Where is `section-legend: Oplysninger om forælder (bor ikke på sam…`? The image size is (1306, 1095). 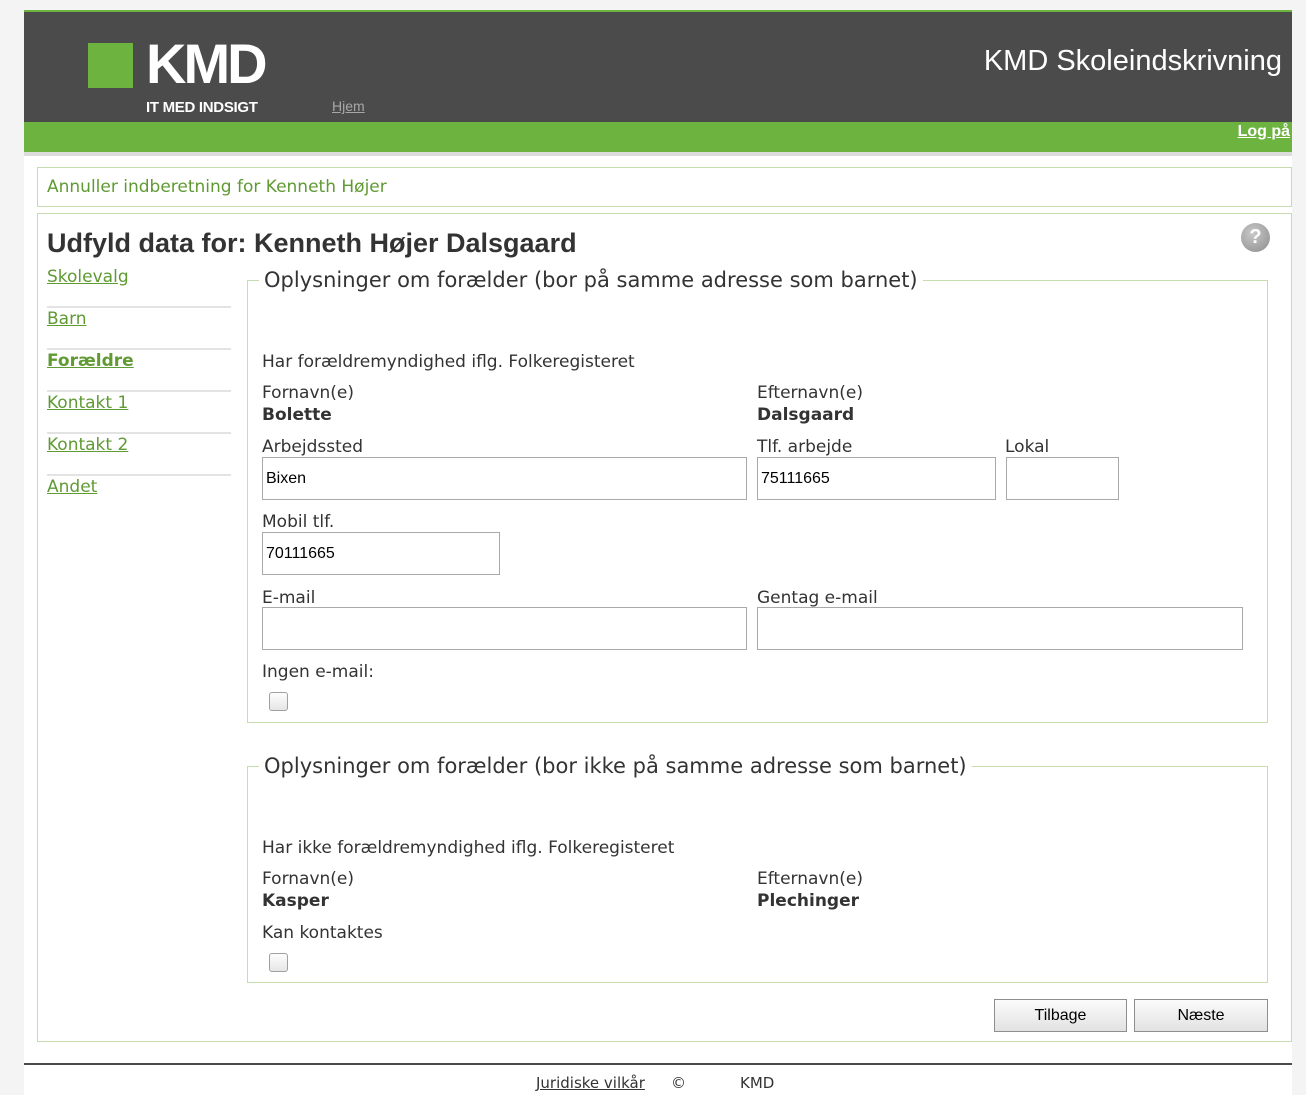 section-legend: Oplysninger om forælder (bor ikke på sam… is located at coordinates (615, 766).